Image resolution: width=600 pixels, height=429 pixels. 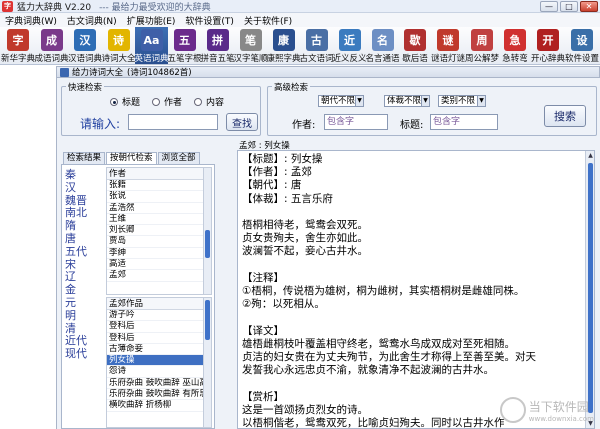 What do you see at coordinates (300, 6) in the screenshot?
I see `title-bar: 字 猛力大辞典 V2.20 --- 最给力最受欢迎的大辞典 — □ ✕` at bounding box center [300, 6].